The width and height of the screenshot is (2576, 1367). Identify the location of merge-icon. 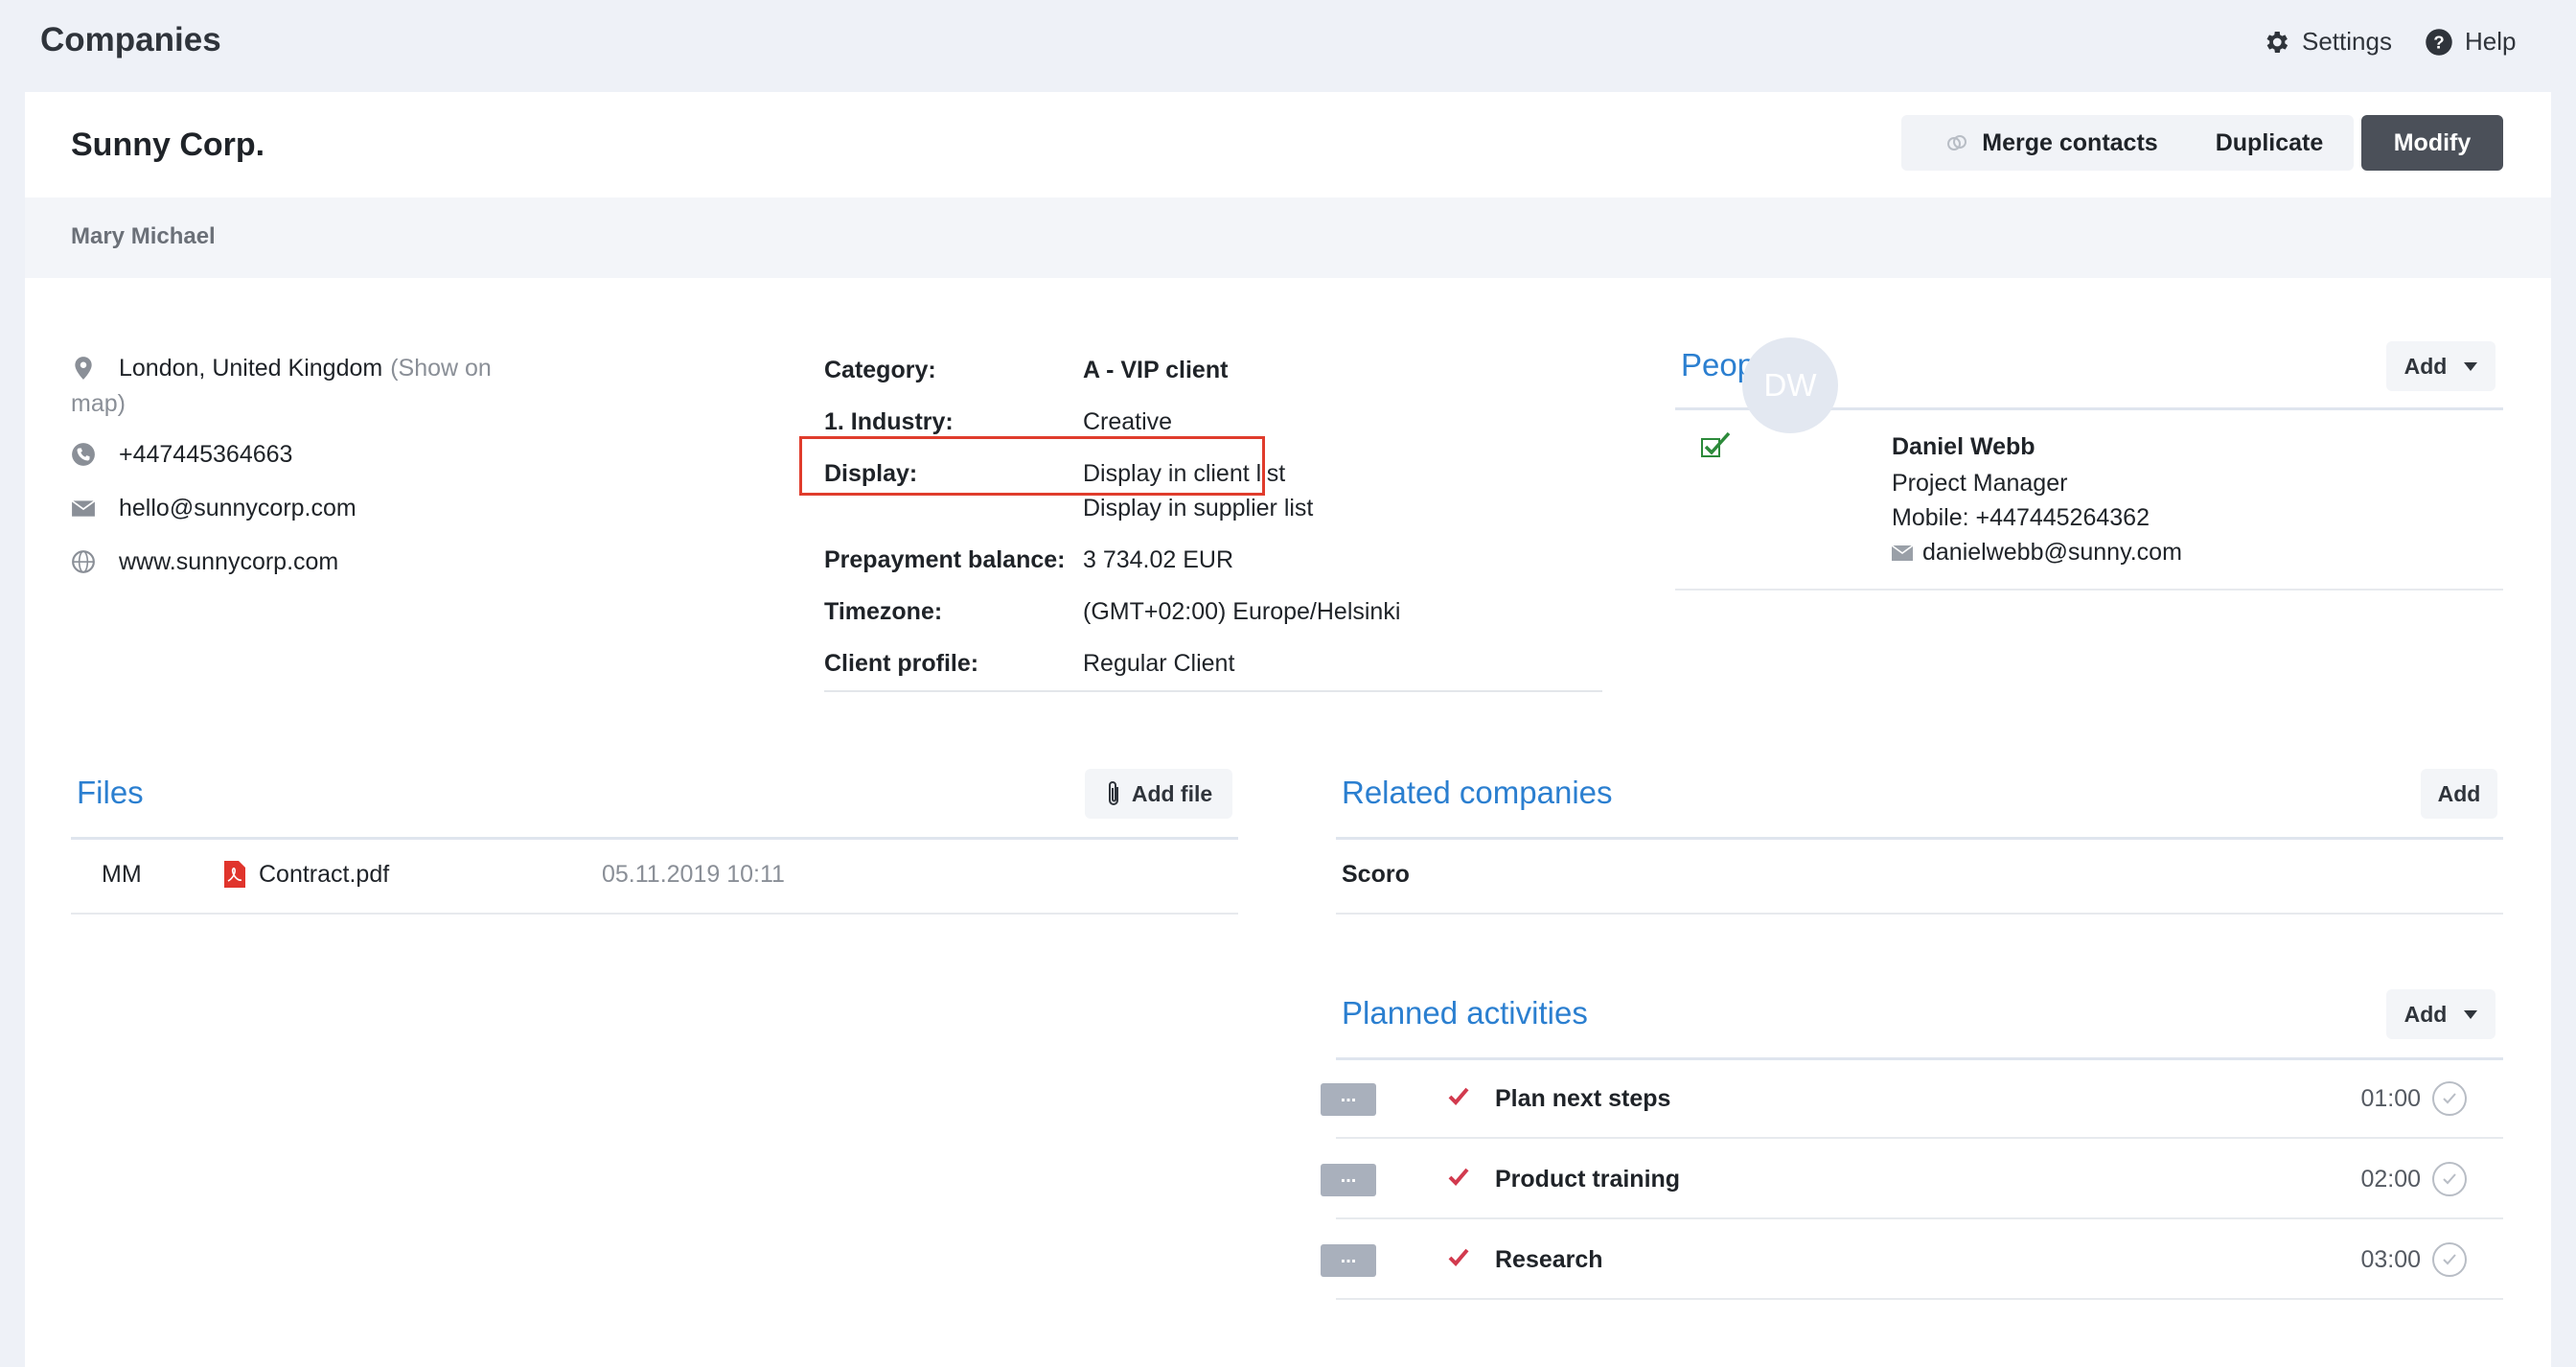
(1957, 143).